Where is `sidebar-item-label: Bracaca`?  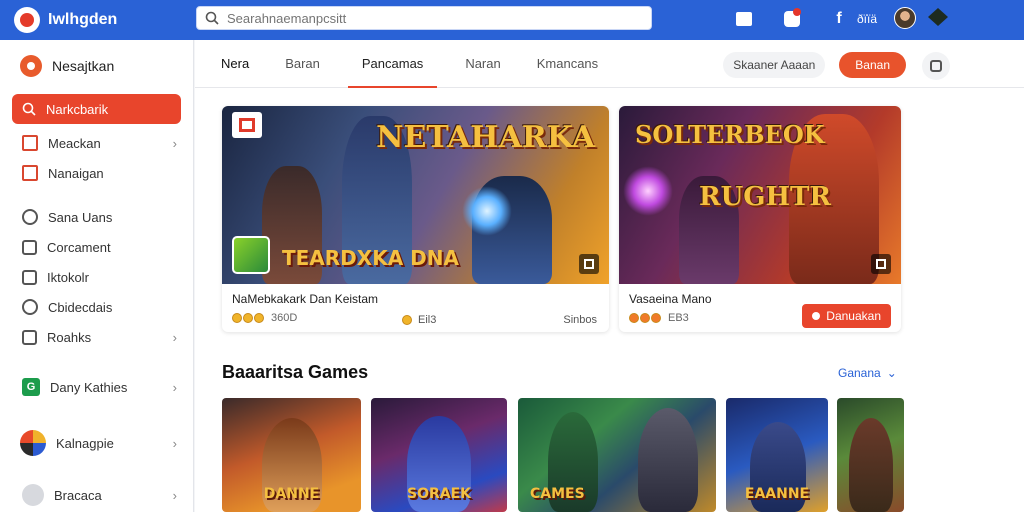 sidebar-item-label: Bracaca is located at coordinates (78, 495).